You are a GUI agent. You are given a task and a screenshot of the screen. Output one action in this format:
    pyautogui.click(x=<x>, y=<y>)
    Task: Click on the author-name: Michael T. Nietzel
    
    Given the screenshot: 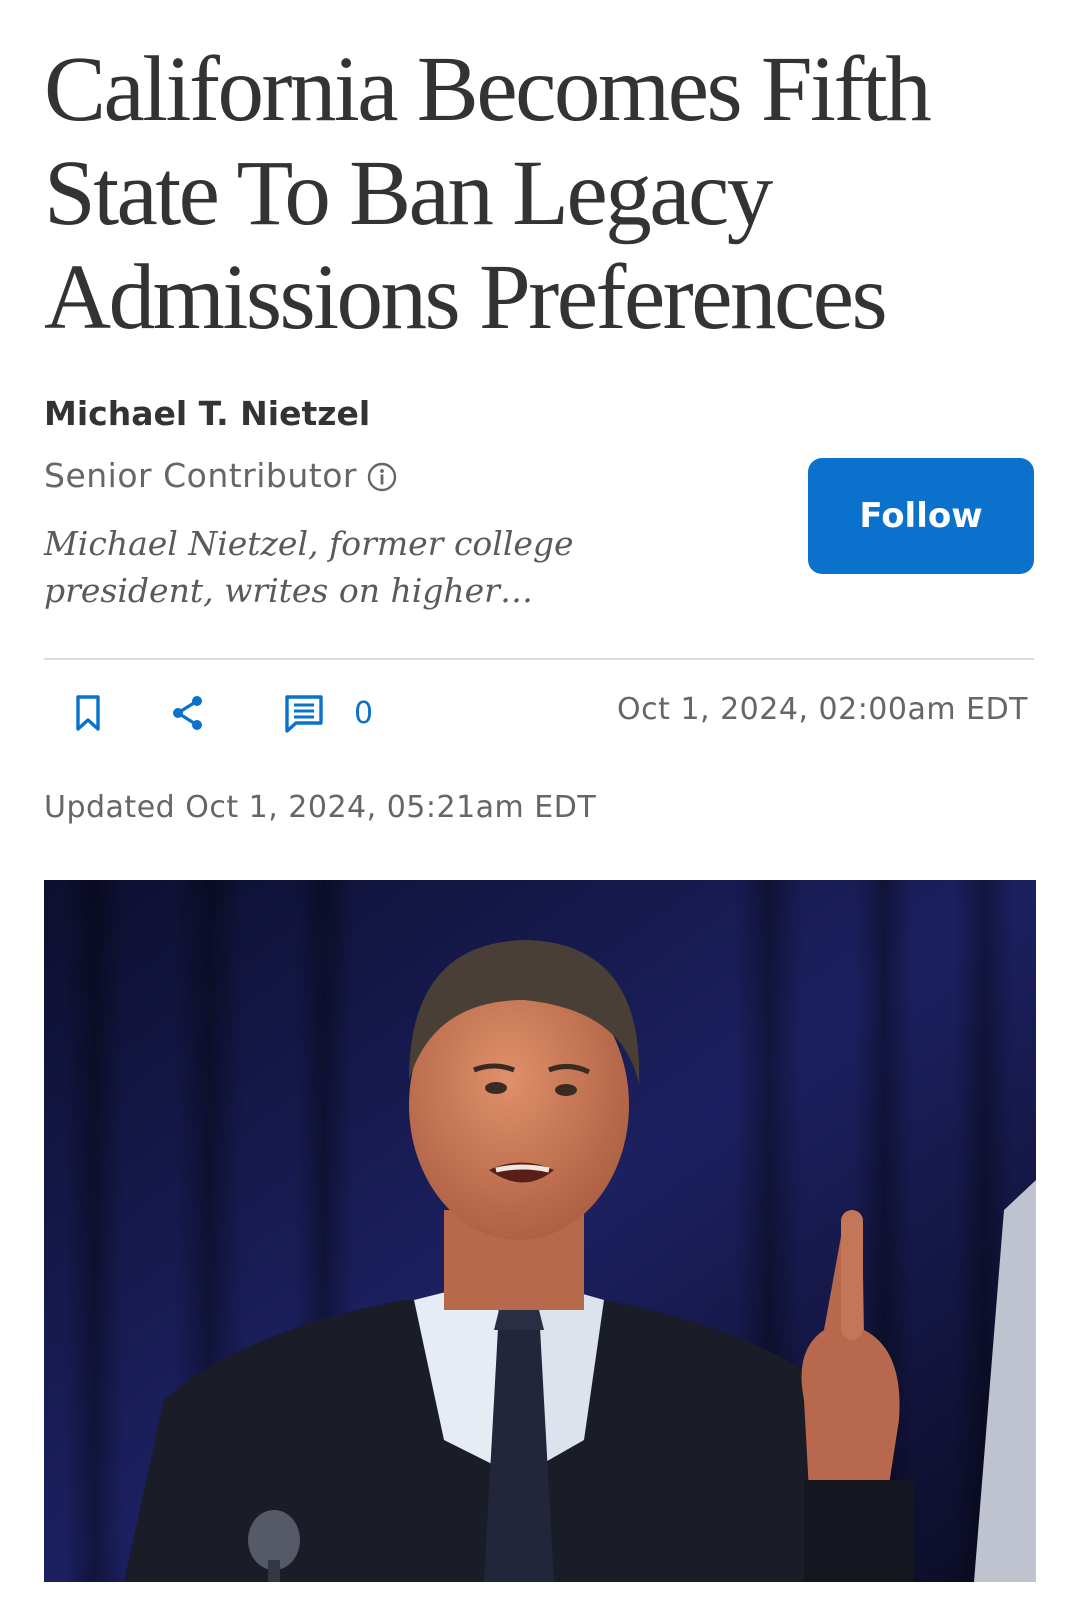 What is the action you would take?
    pyautogui.click(x=207, y=414)
    